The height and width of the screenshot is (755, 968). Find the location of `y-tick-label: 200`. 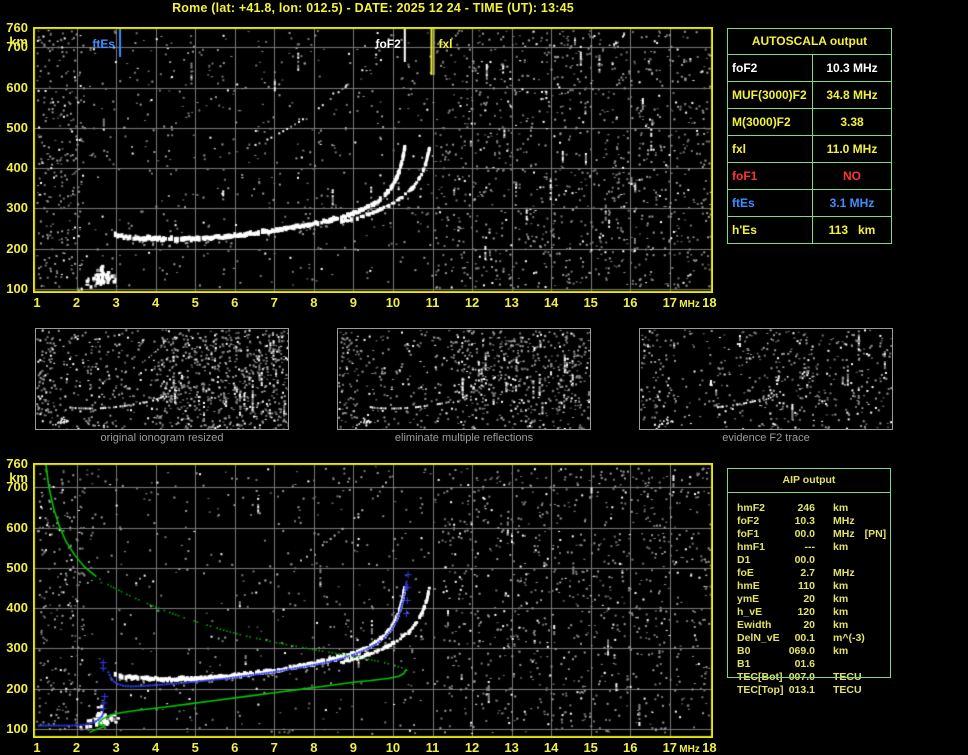

y-tick-label: 200 is located at coordinates (17, 688).